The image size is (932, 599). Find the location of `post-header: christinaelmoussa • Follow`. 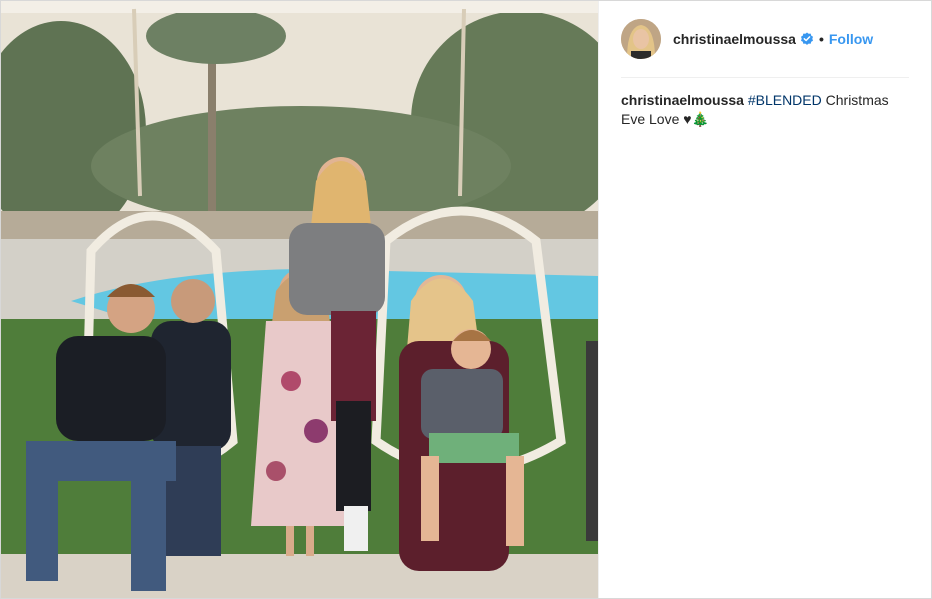

post-header: christinaelmoussa • Follow is located at coordinates (765, 39).